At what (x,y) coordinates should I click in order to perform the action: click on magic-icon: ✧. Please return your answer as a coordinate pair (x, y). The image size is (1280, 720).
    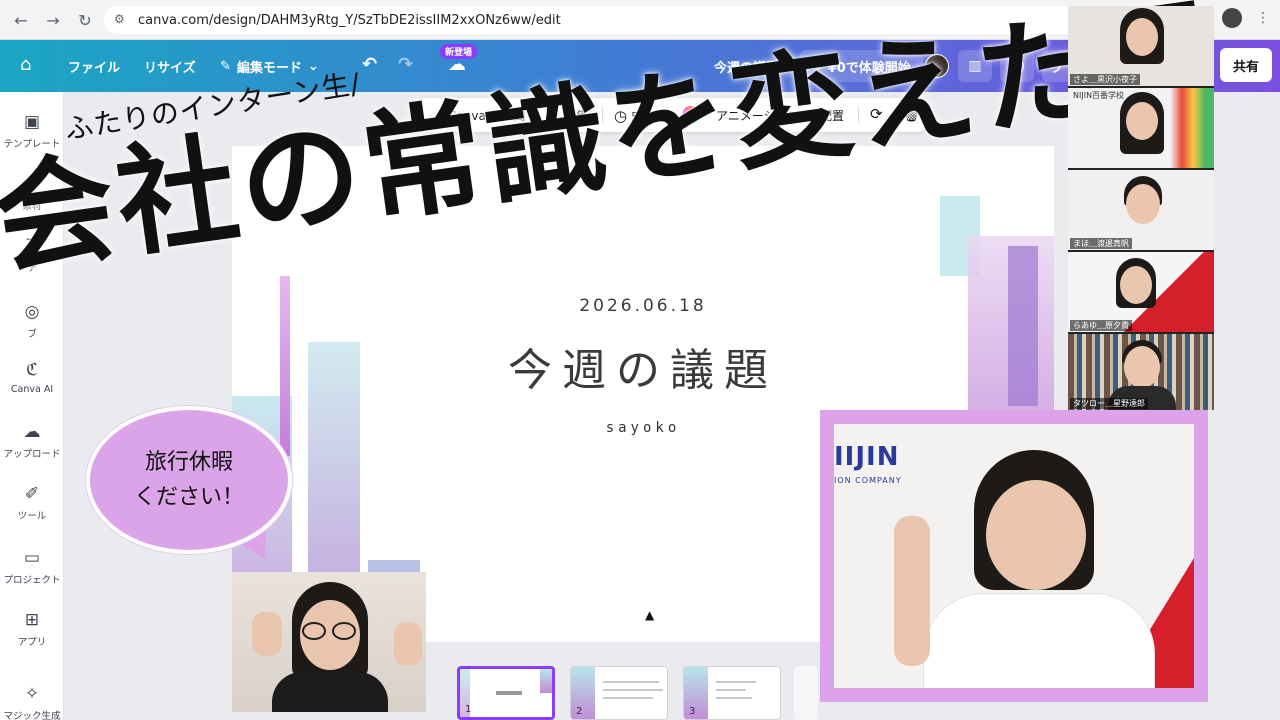
    Looking at the image, I should click on (32, 694).